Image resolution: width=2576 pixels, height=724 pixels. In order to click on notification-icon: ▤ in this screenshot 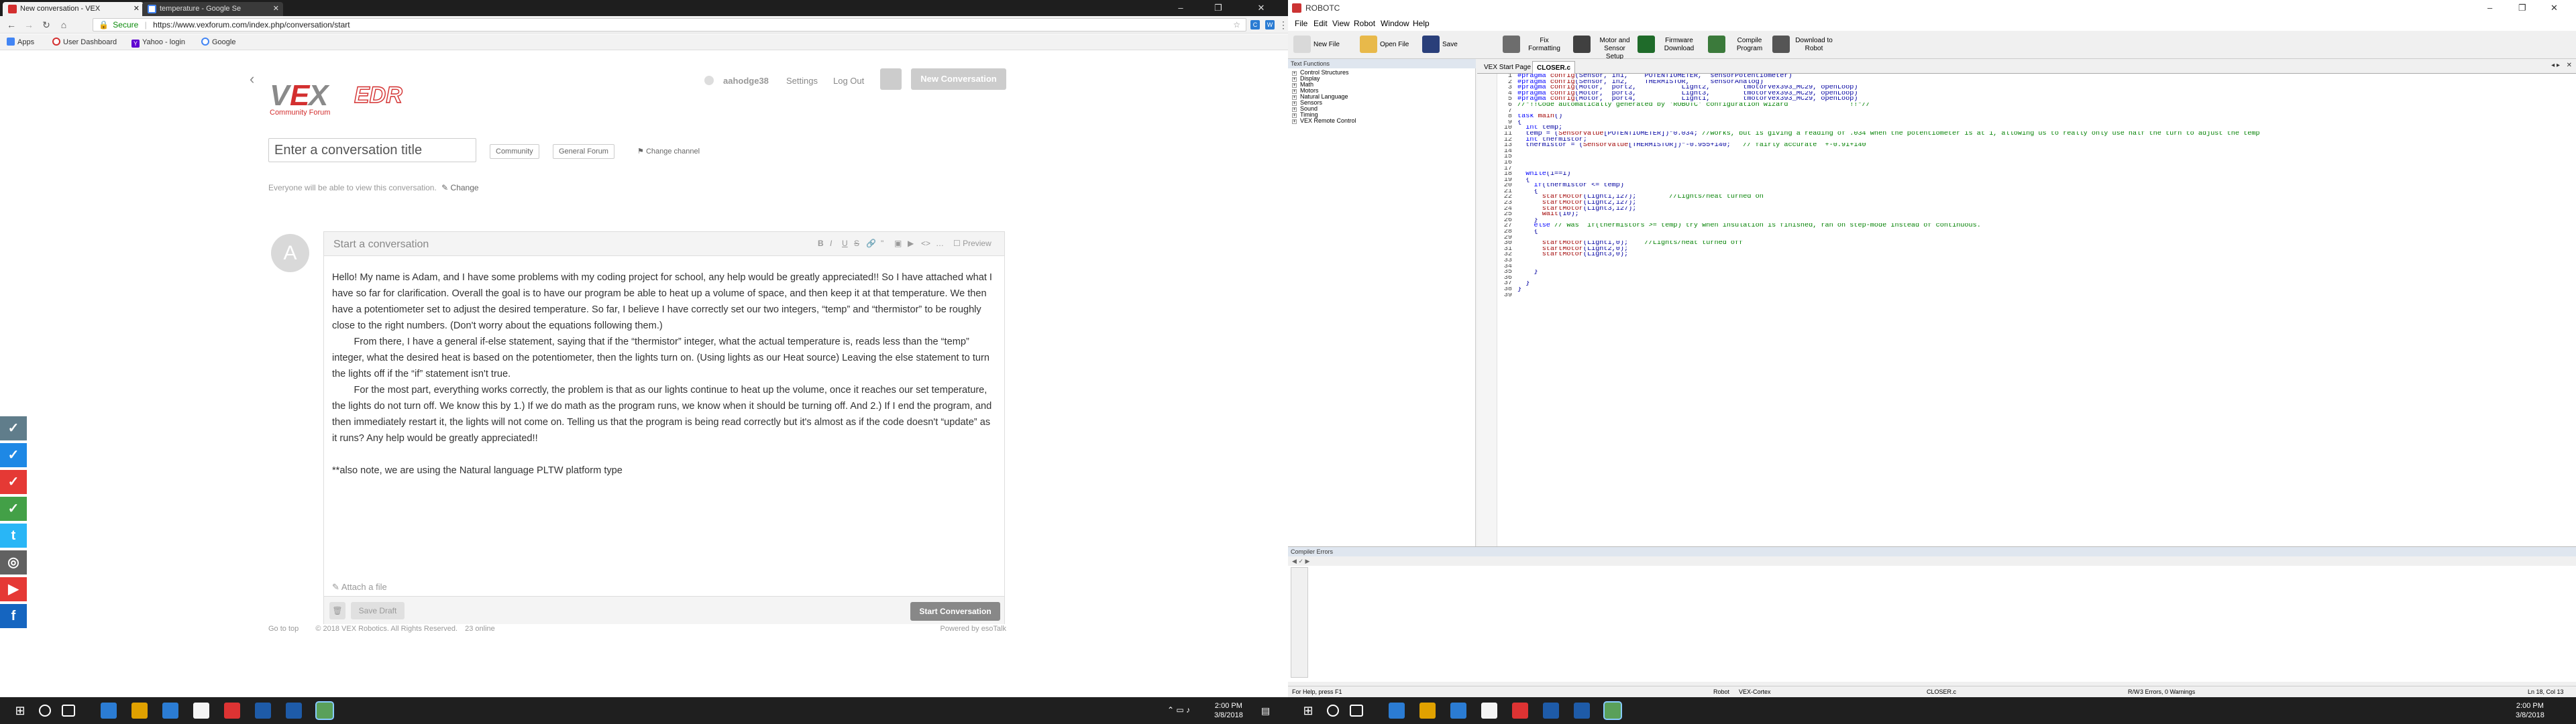, I will do `click(1265, 711)`.